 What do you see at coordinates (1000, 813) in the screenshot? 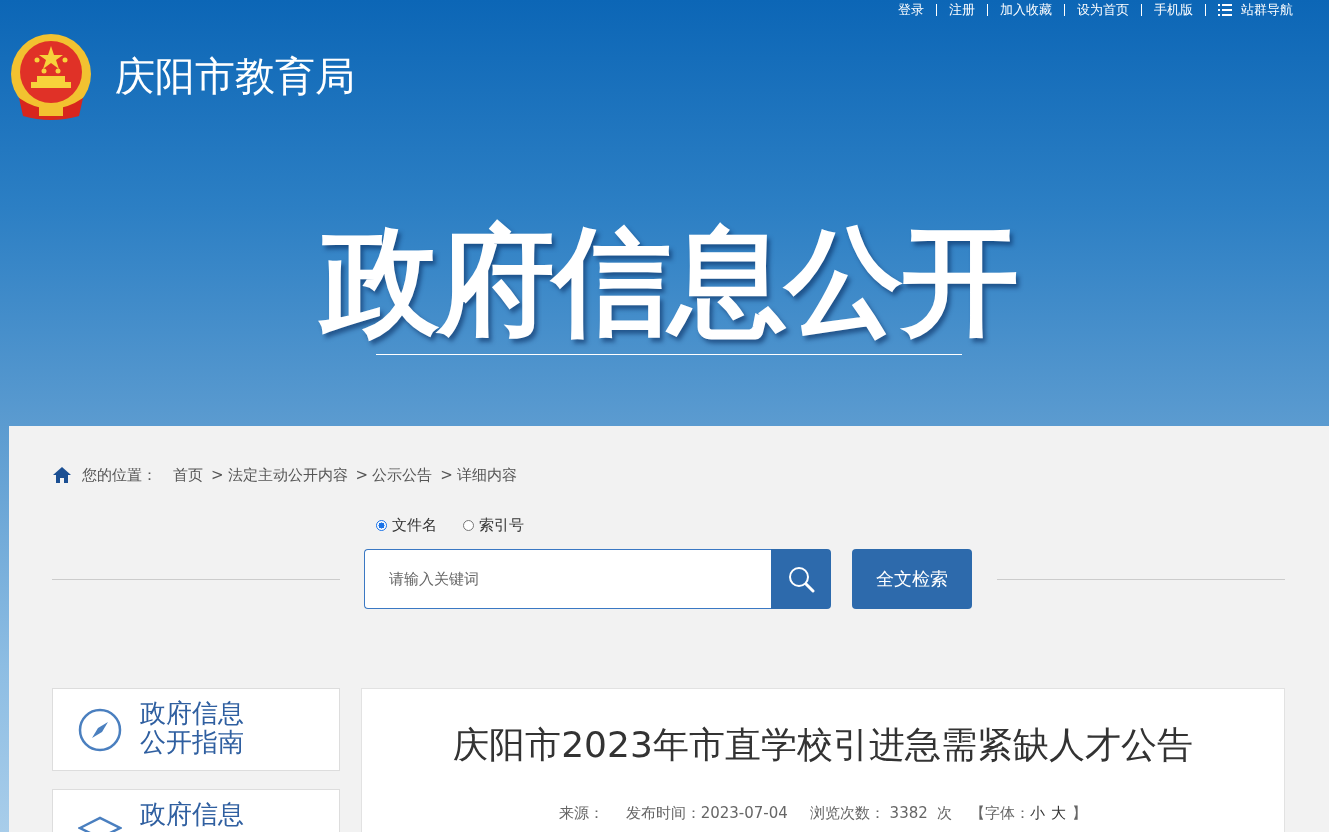
I see `font-size-label: 【字体：` at bounding box center [1000, 813].